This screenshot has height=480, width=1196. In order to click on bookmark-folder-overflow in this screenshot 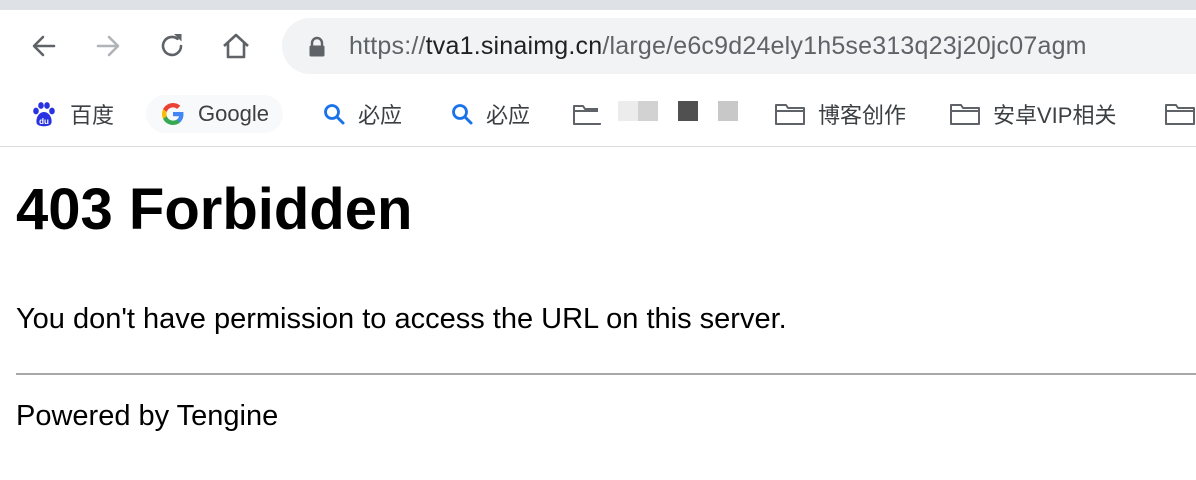, I will do `click(1180, 114)`.